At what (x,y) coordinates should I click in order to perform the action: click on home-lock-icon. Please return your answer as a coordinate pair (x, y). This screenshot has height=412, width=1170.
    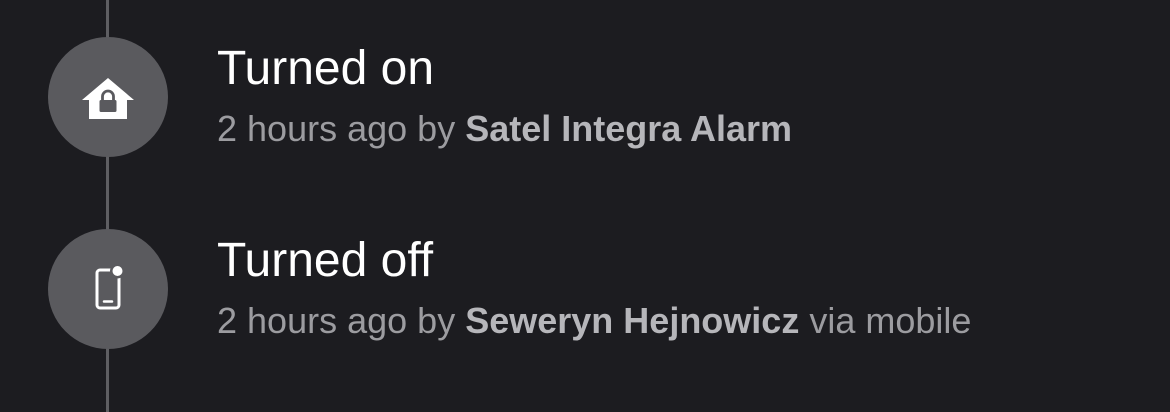
    Looking at the image, I should click on (108, 98).